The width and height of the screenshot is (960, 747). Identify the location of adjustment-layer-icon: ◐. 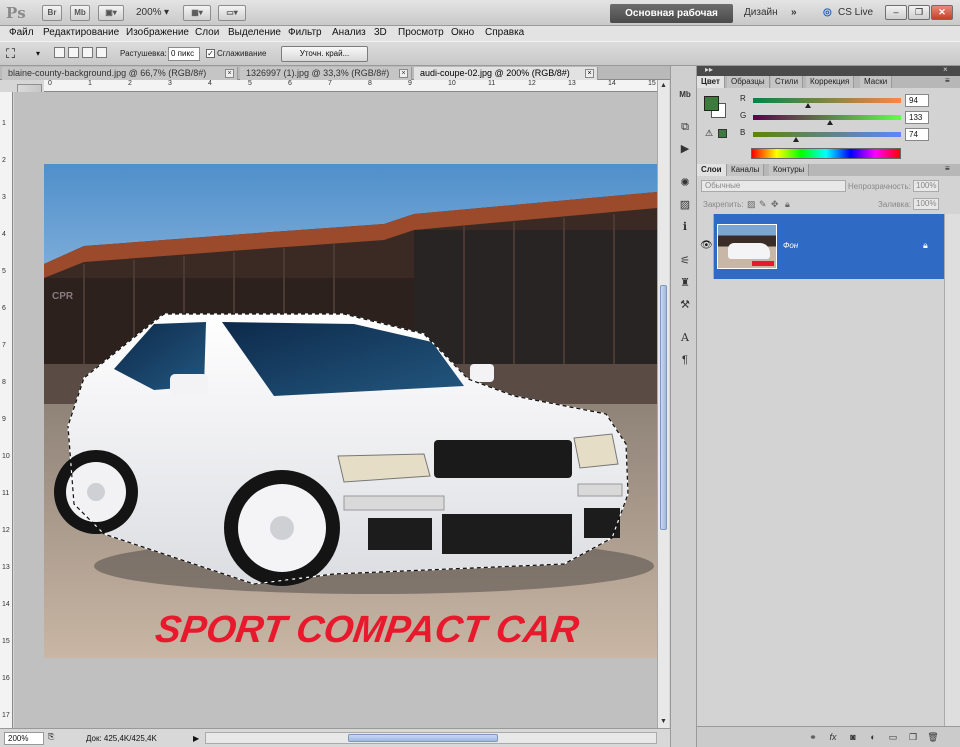
(873, 737).